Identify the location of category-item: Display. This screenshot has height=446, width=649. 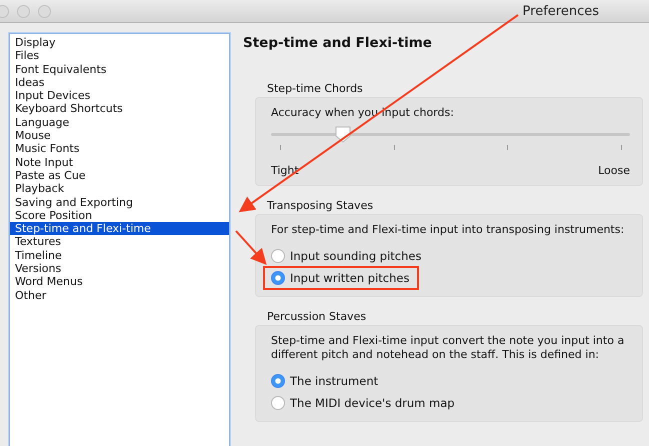
(119, 43).